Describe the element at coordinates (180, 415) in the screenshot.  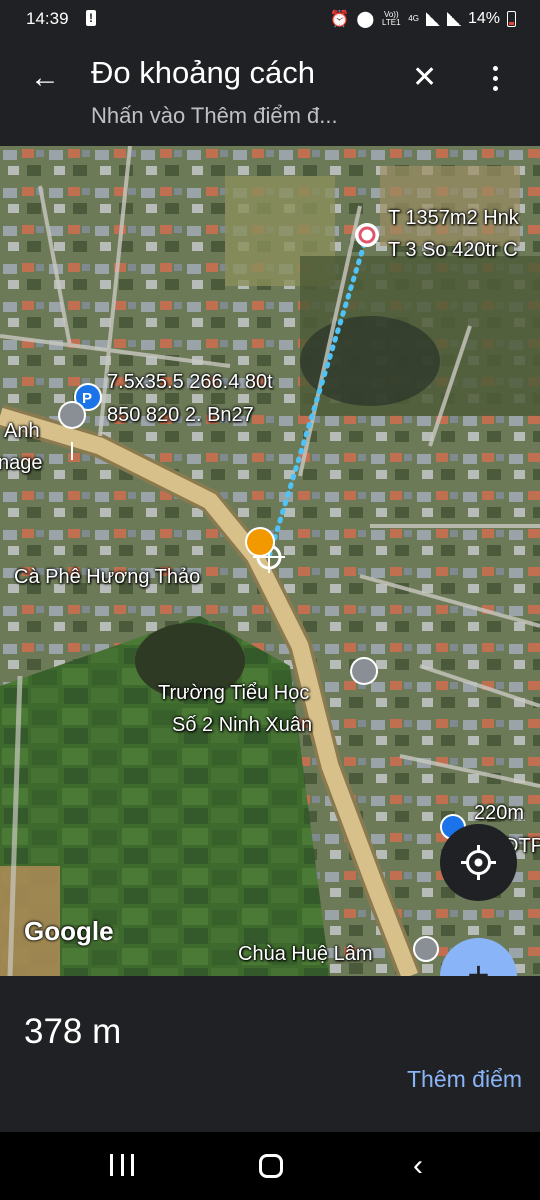
I see `map-label-parking-2: 850 820 2. Bn27` at that location.